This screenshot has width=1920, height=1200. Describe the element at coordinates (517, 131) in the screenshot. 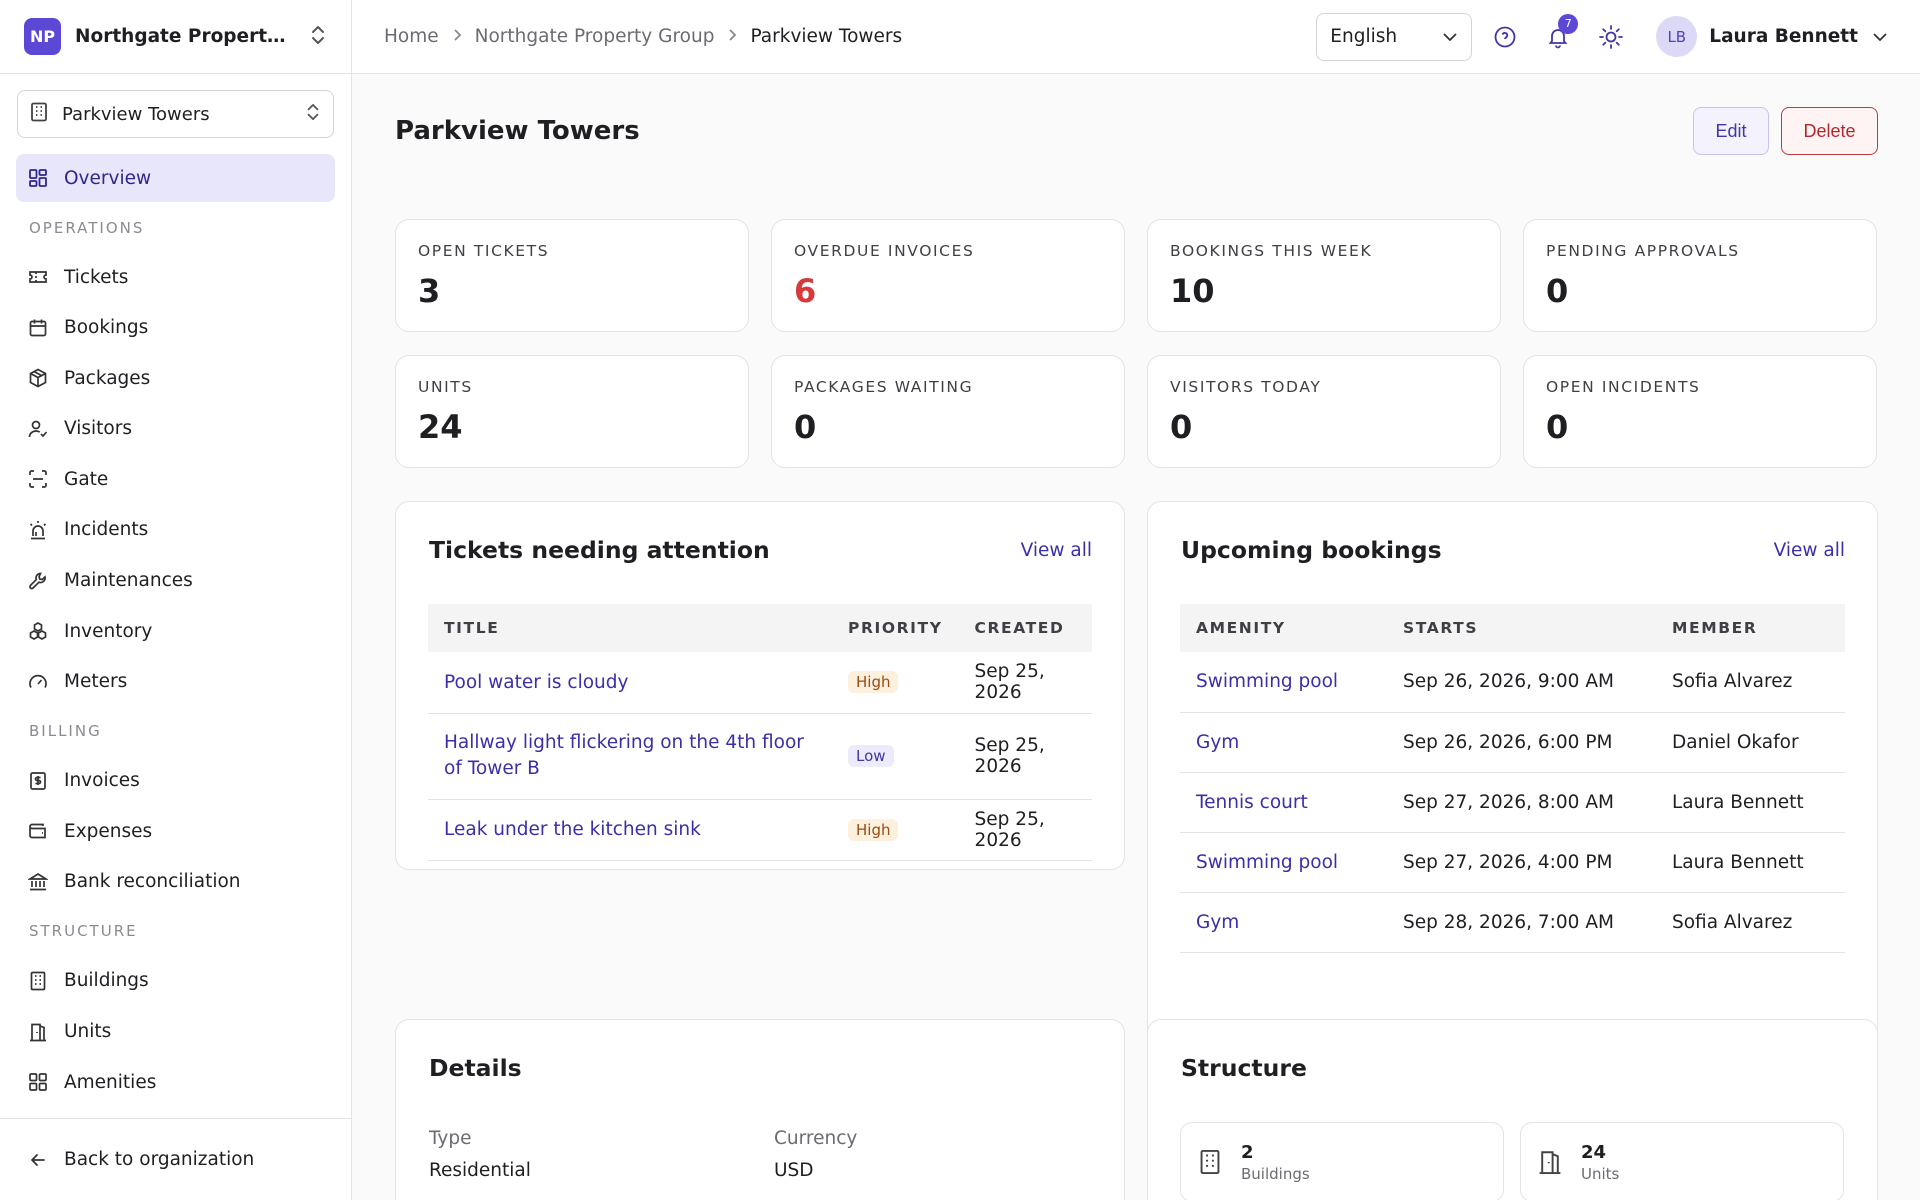

I see `page-title: Parkview Towers` at that location.